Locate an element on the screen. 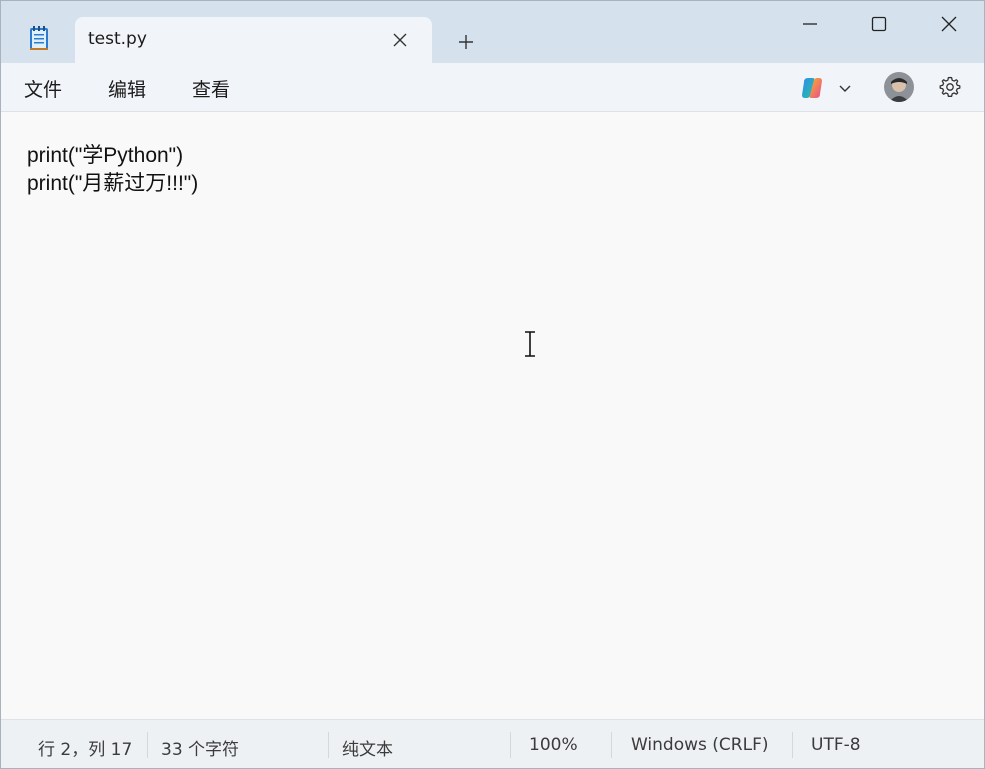  plus-icon is located at coordinates (466, 42).